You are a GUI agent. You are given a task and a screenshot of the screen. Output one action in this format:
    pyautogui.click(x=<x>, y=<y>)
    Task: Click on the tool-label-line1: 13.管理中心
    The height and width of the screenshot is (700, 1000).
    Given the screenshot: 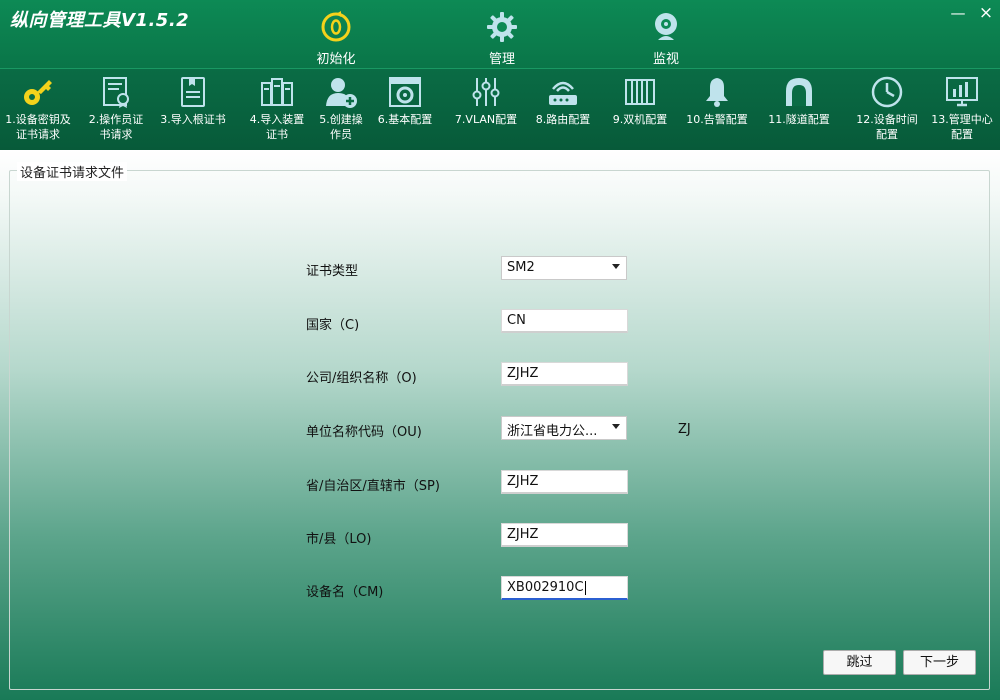 What is the action you would take?
    pyautogui.click(x=962, y=119)
    